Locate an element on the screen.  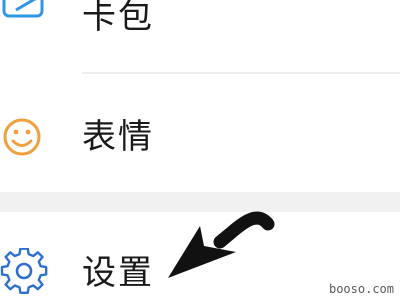
menu-item-label: 卡包 is located at coordinates (118, 18).